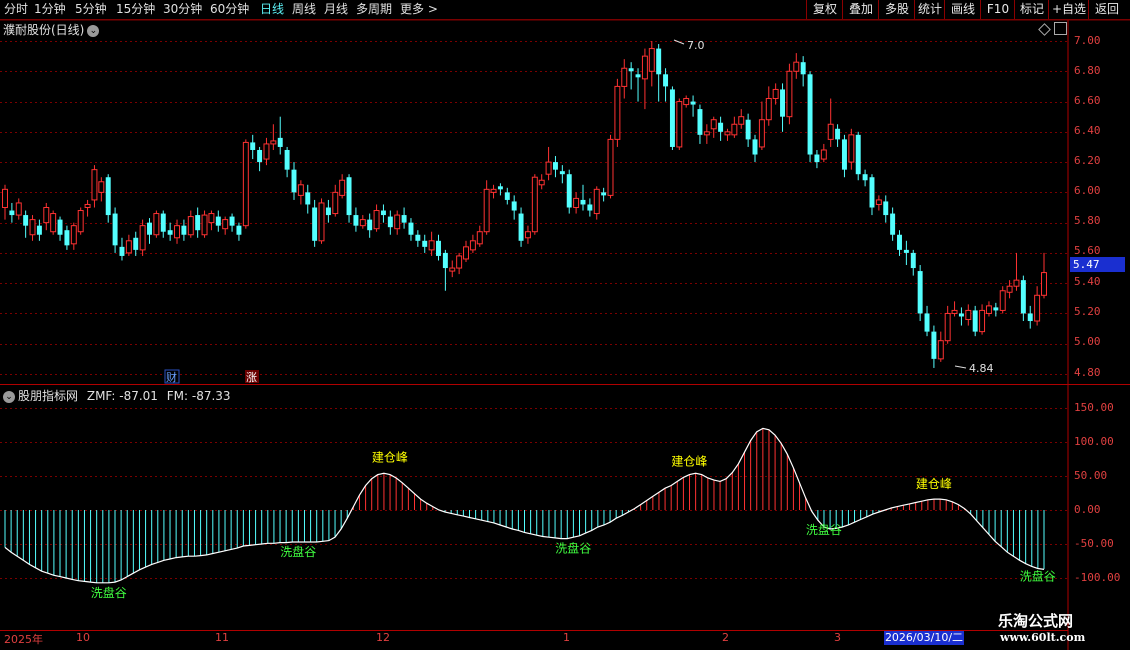 The height and width of the screenshot is (650, 1130). Describe the element at coordinates (1094, 543) in the screenshot. I see `indicator-axis-label: -50.00` at that location.